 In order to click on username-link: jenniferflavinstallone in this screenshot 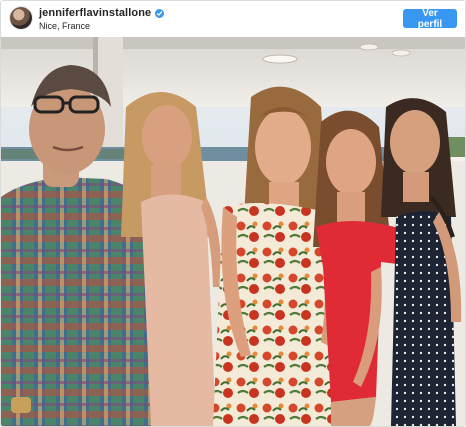, I will do `click(95, 13)`.